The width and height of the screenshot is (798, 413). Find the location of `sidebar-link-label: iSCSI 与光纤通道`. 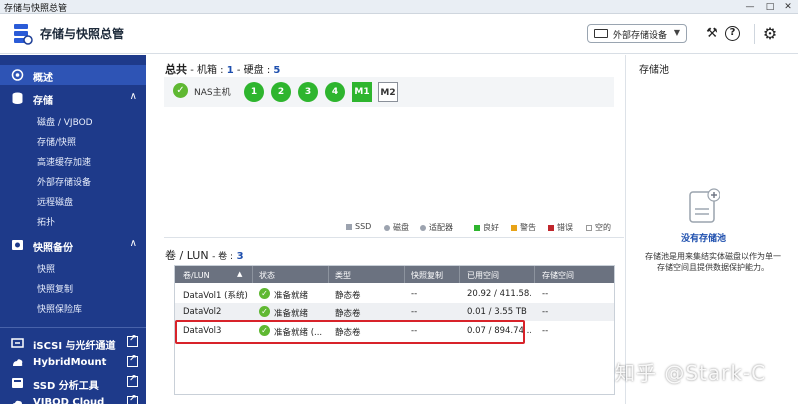

sidebar-link-label: iSCSI 与光纤通道 is located at coordinates (74, 346).